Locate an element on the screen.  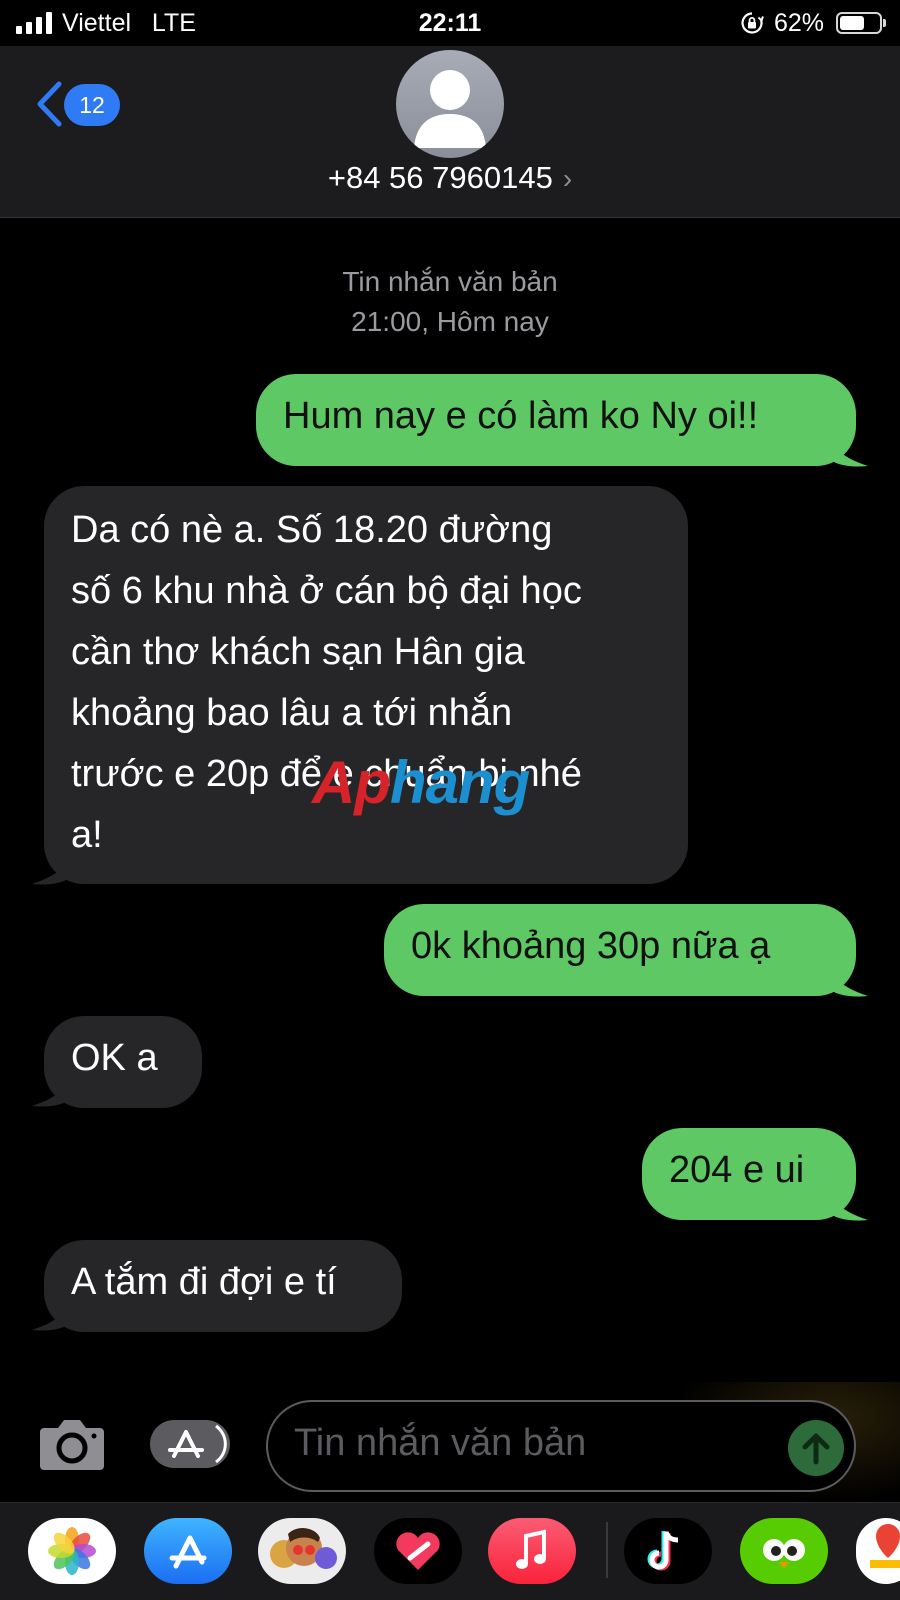
message-input-placeholder: Tin nhắn văn bản is located at coordinates (440, 1443).